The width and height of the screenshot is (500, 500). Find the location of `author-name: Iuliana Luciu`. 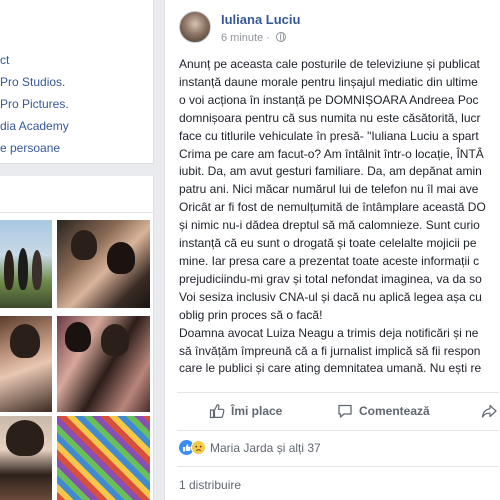

author-name: Iuliana Luciu is located at coordinates (260, 19).